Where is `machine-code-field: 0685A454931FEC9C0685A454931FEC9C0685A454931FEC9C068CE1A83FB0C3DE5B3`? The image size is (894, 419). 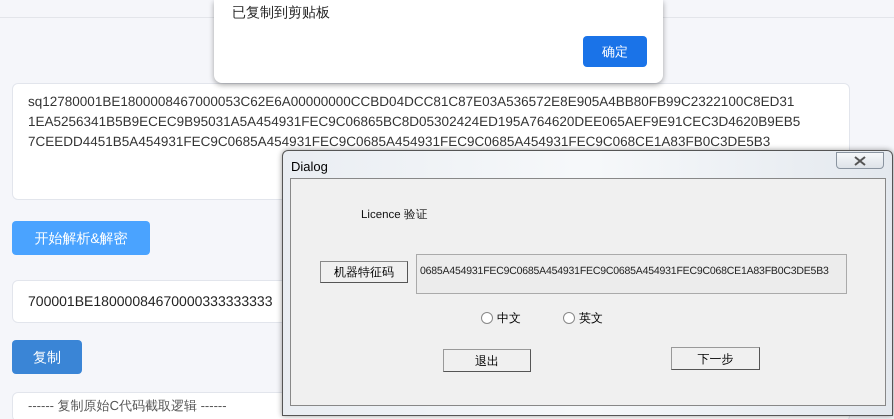 machine-code-field: 0685A454931FEC9C0685A454931FEC9C0685A454931FEC9C068CE1A83FB0C3DE5B3 is located at coordinates (631, 274).